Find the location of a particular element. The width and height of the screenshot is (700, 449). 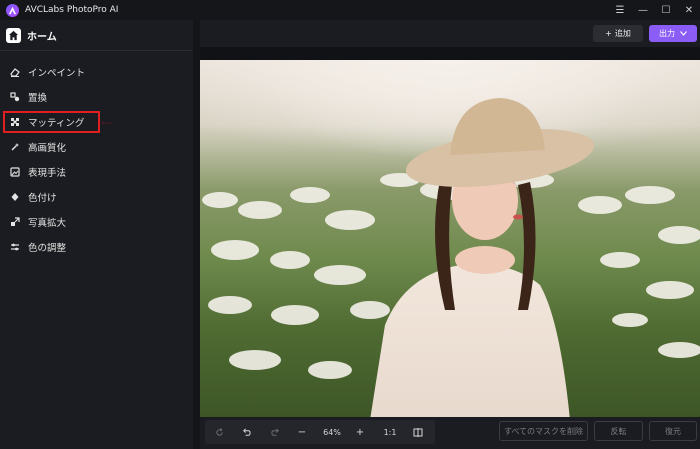

undo-icon is located at coordinates (246, 432).